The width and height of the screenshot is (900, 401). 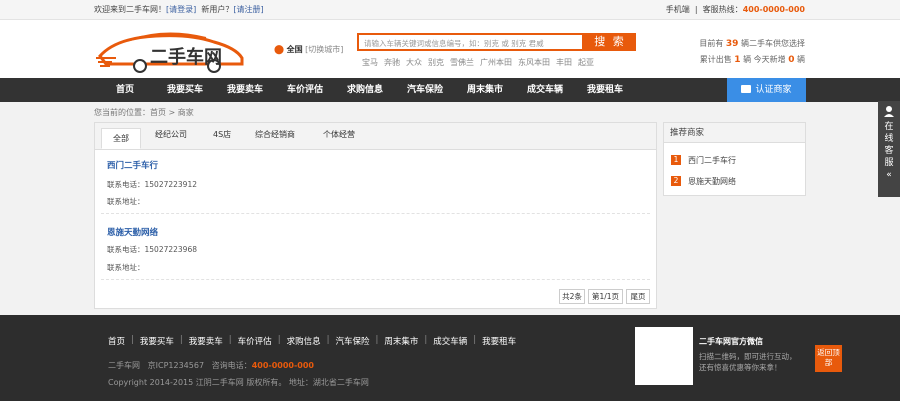 What do you see at coordinates (116, 341) in the screenshot?
I see `footer-nav-link: 首页` at bounding box center [116, 341].